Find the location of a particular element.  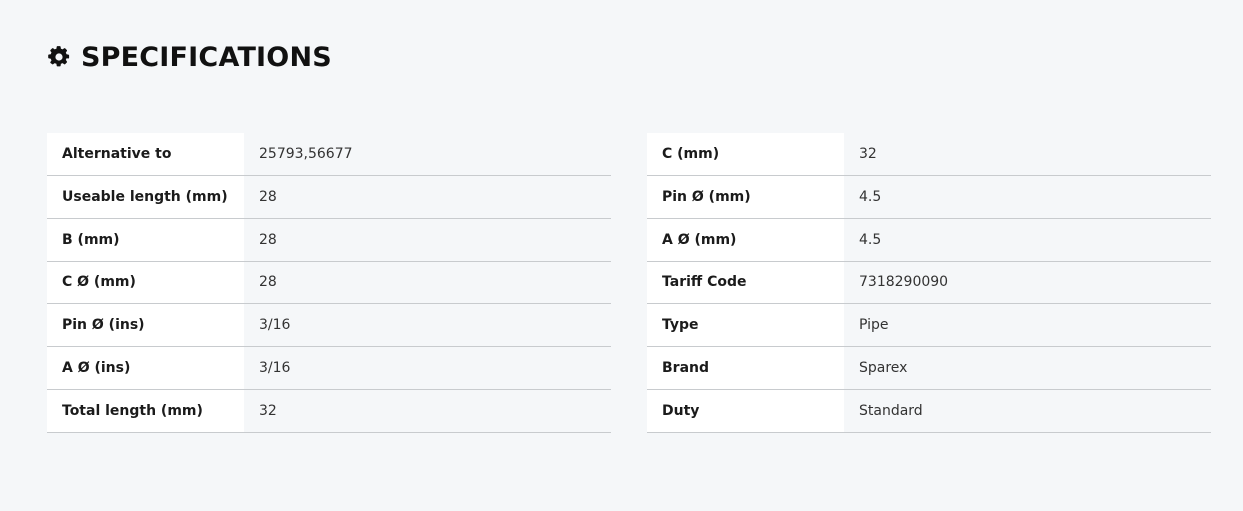

table-row: Type Pipe is located at coordinates (929, 326).